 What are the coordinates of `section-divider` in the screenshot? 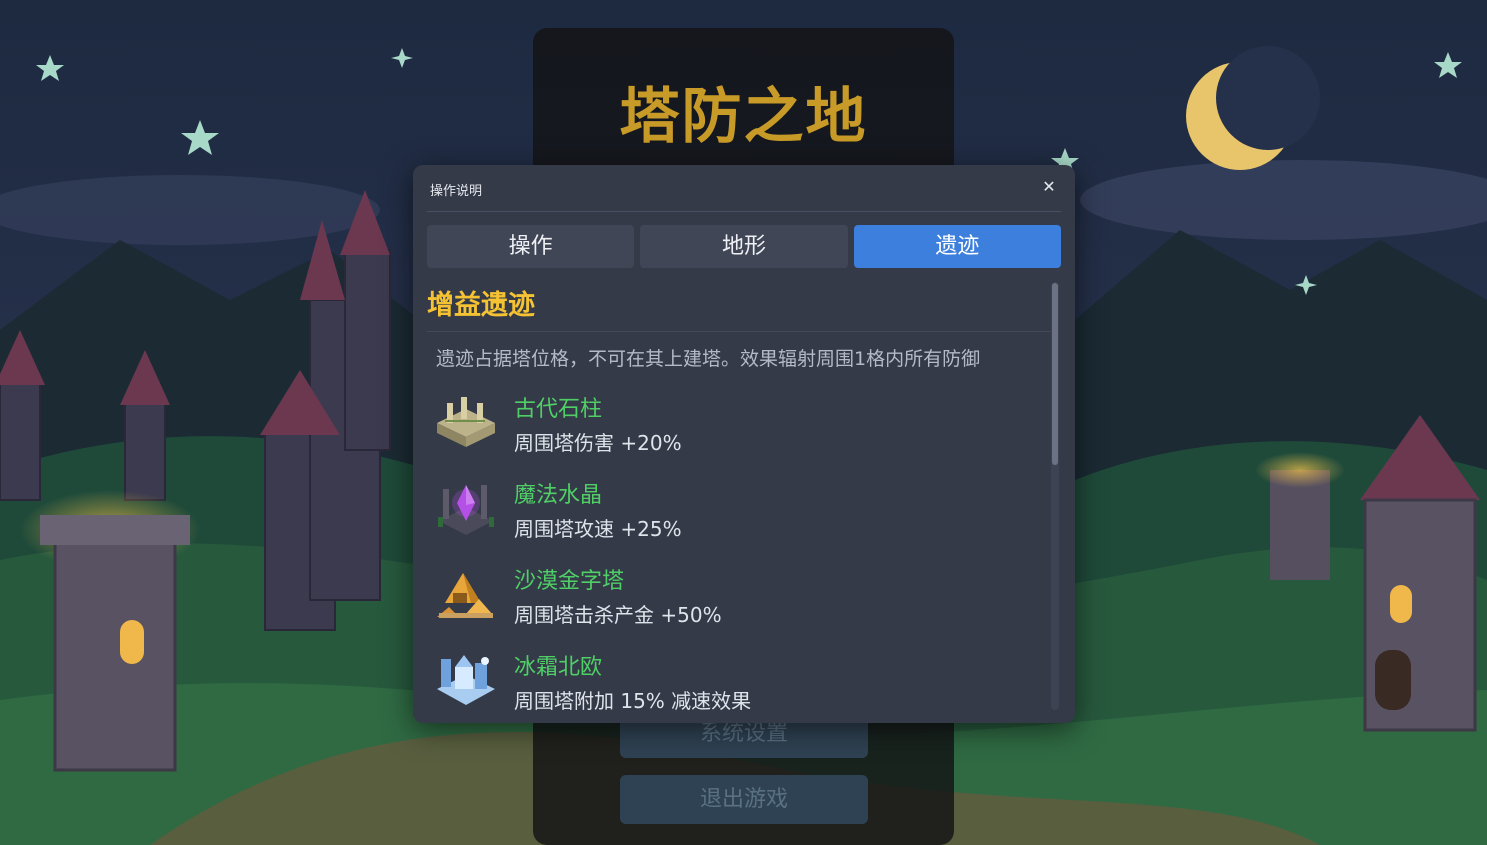 It's located at (739, 331).